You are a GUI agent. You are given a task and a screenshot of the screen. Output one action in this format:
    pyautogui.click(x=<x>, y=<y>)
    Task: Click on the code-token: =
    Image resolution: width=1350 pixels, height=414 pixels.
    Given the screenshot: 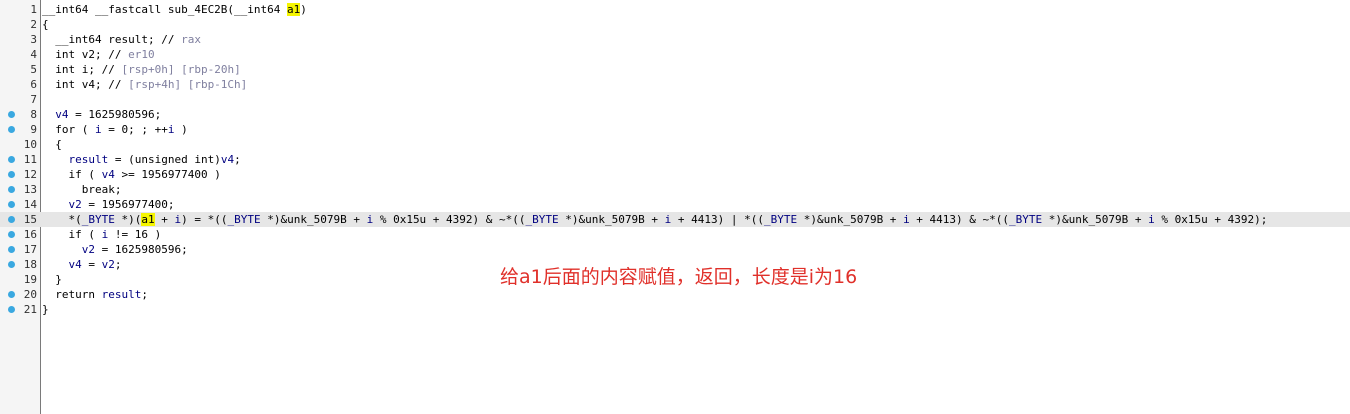 What is the action you would take?
    pyautogui.click(x=92, y=264)
    